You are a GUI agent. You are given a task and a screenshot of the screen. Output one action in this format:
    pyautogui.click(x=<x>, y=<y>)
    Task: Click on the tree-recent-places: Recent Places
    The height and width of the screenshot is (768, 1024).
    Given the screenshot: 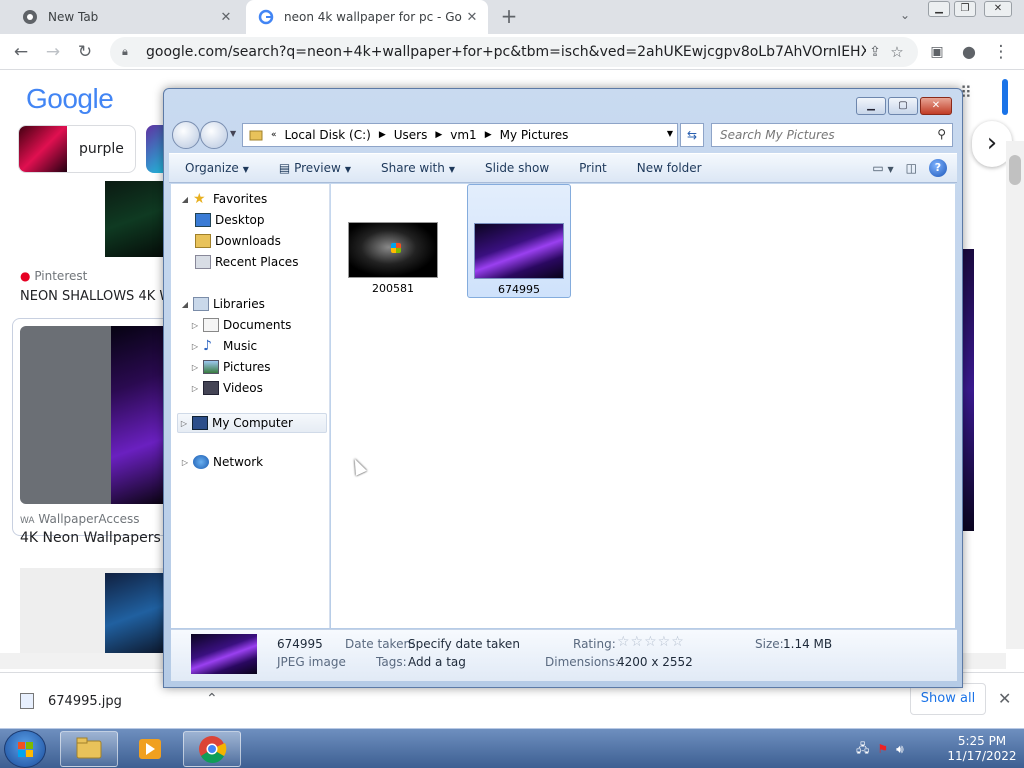 What is the action you would take?
    pyautogui.click(x=245, y=262)
    